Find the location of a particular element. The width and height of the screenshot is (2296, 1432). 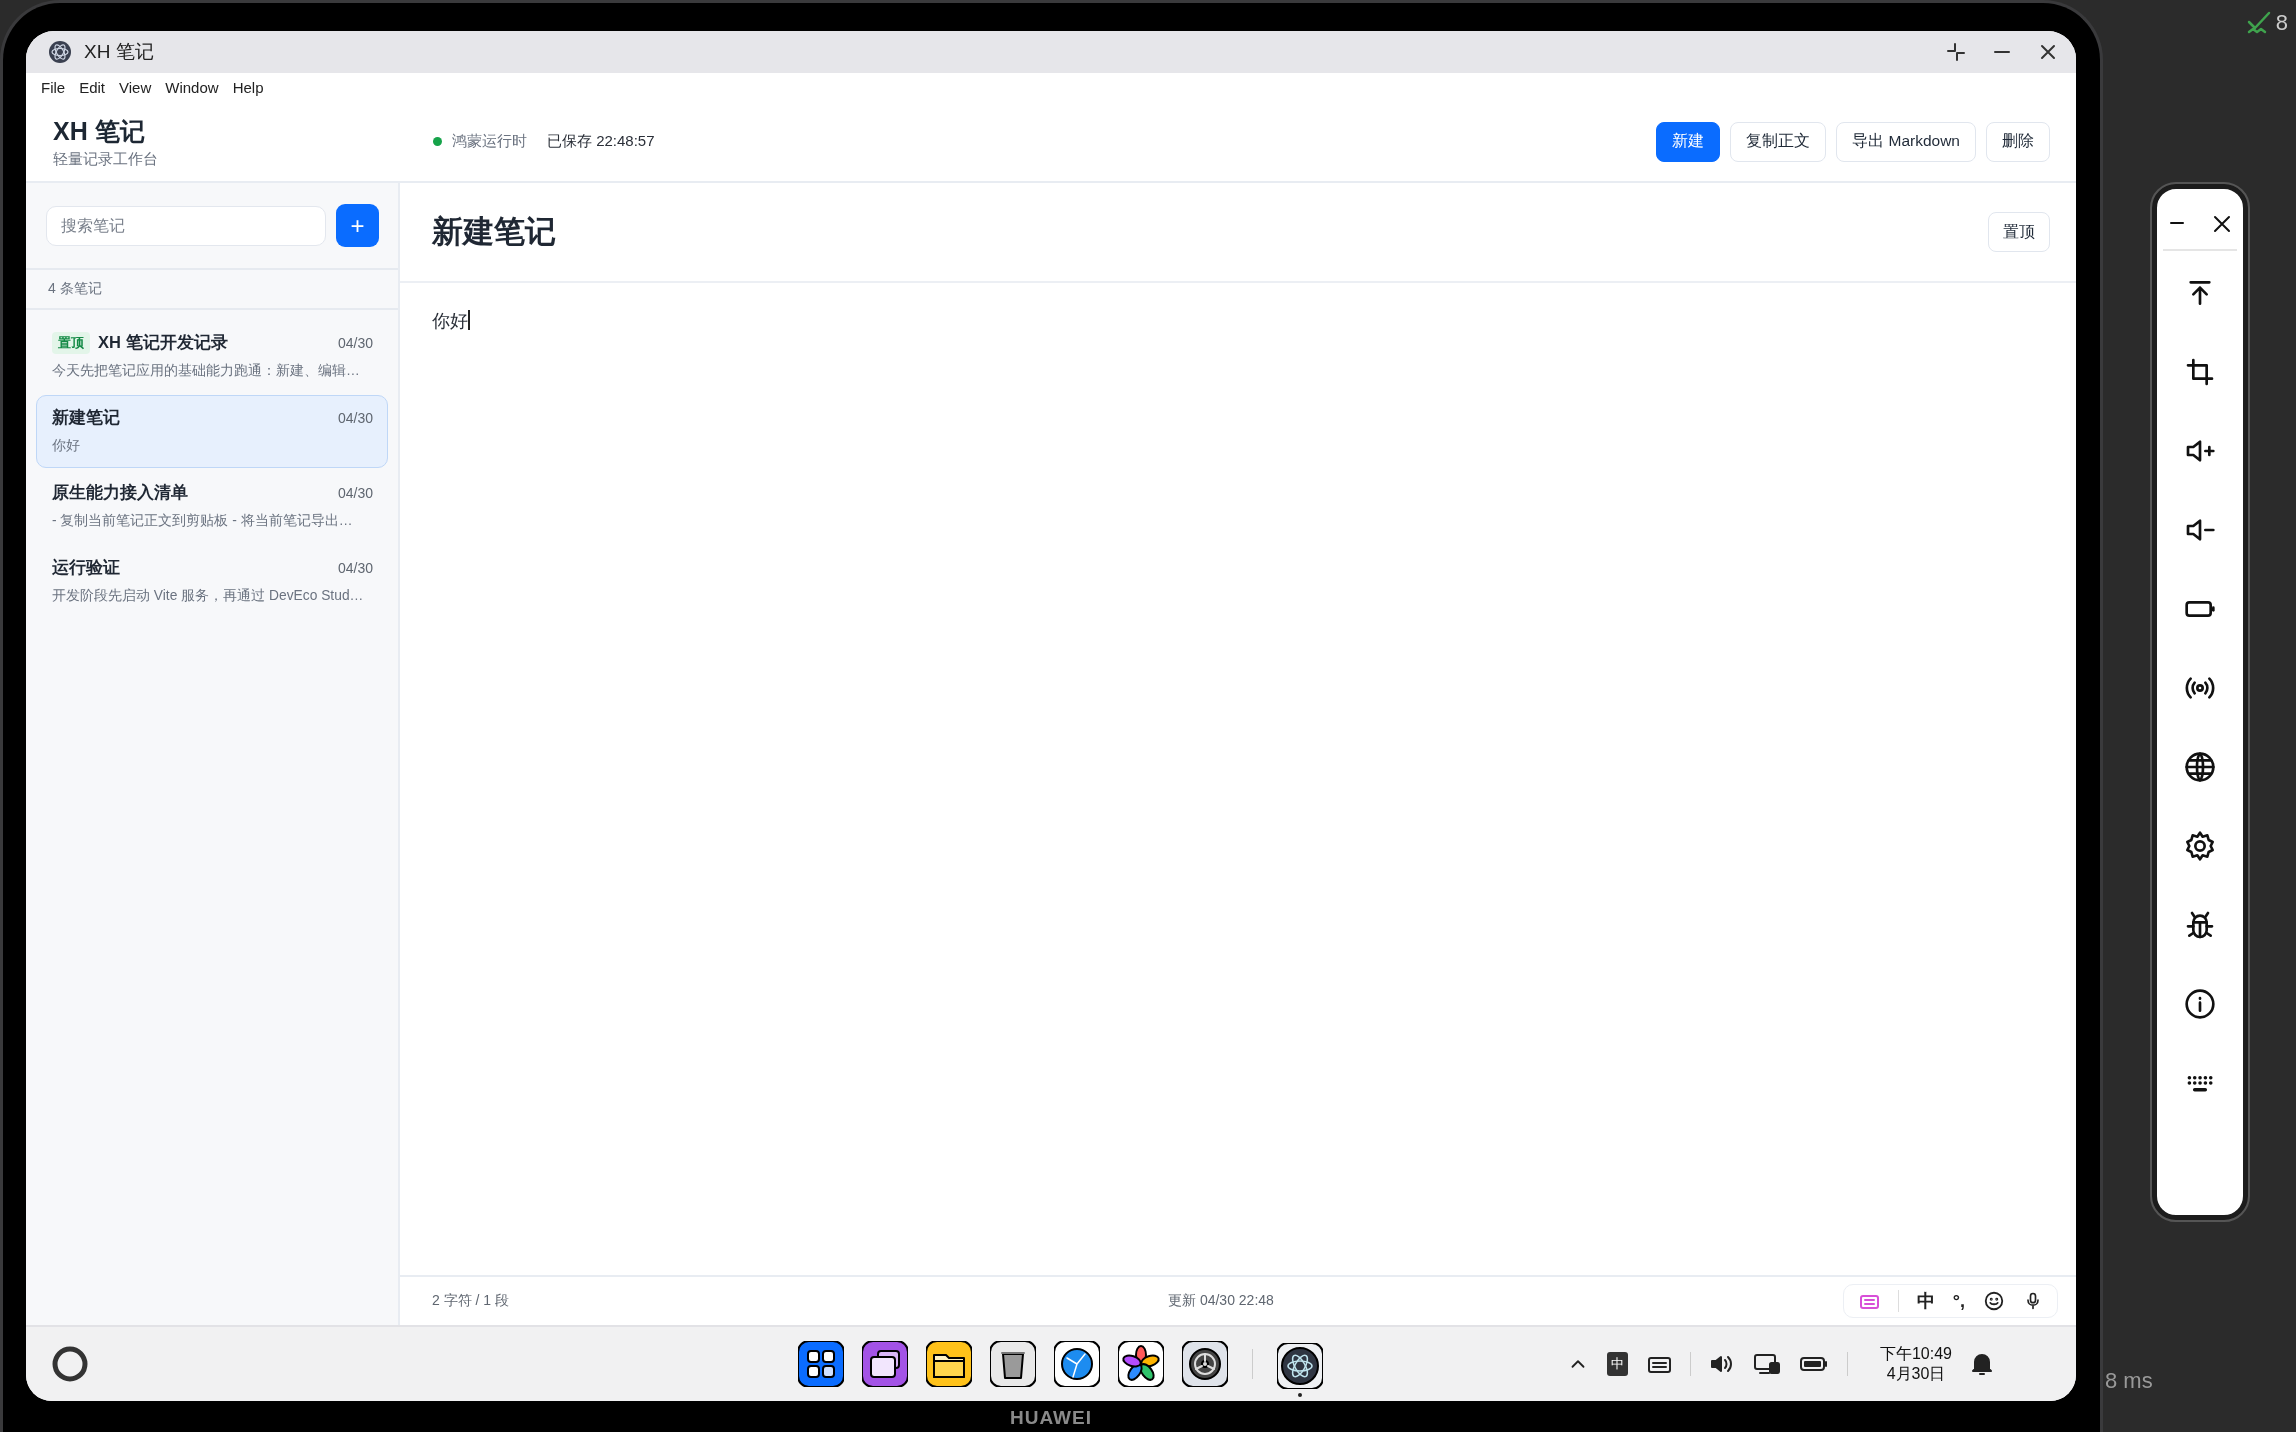

bell-icon is located at coordinates (1982, 1364).